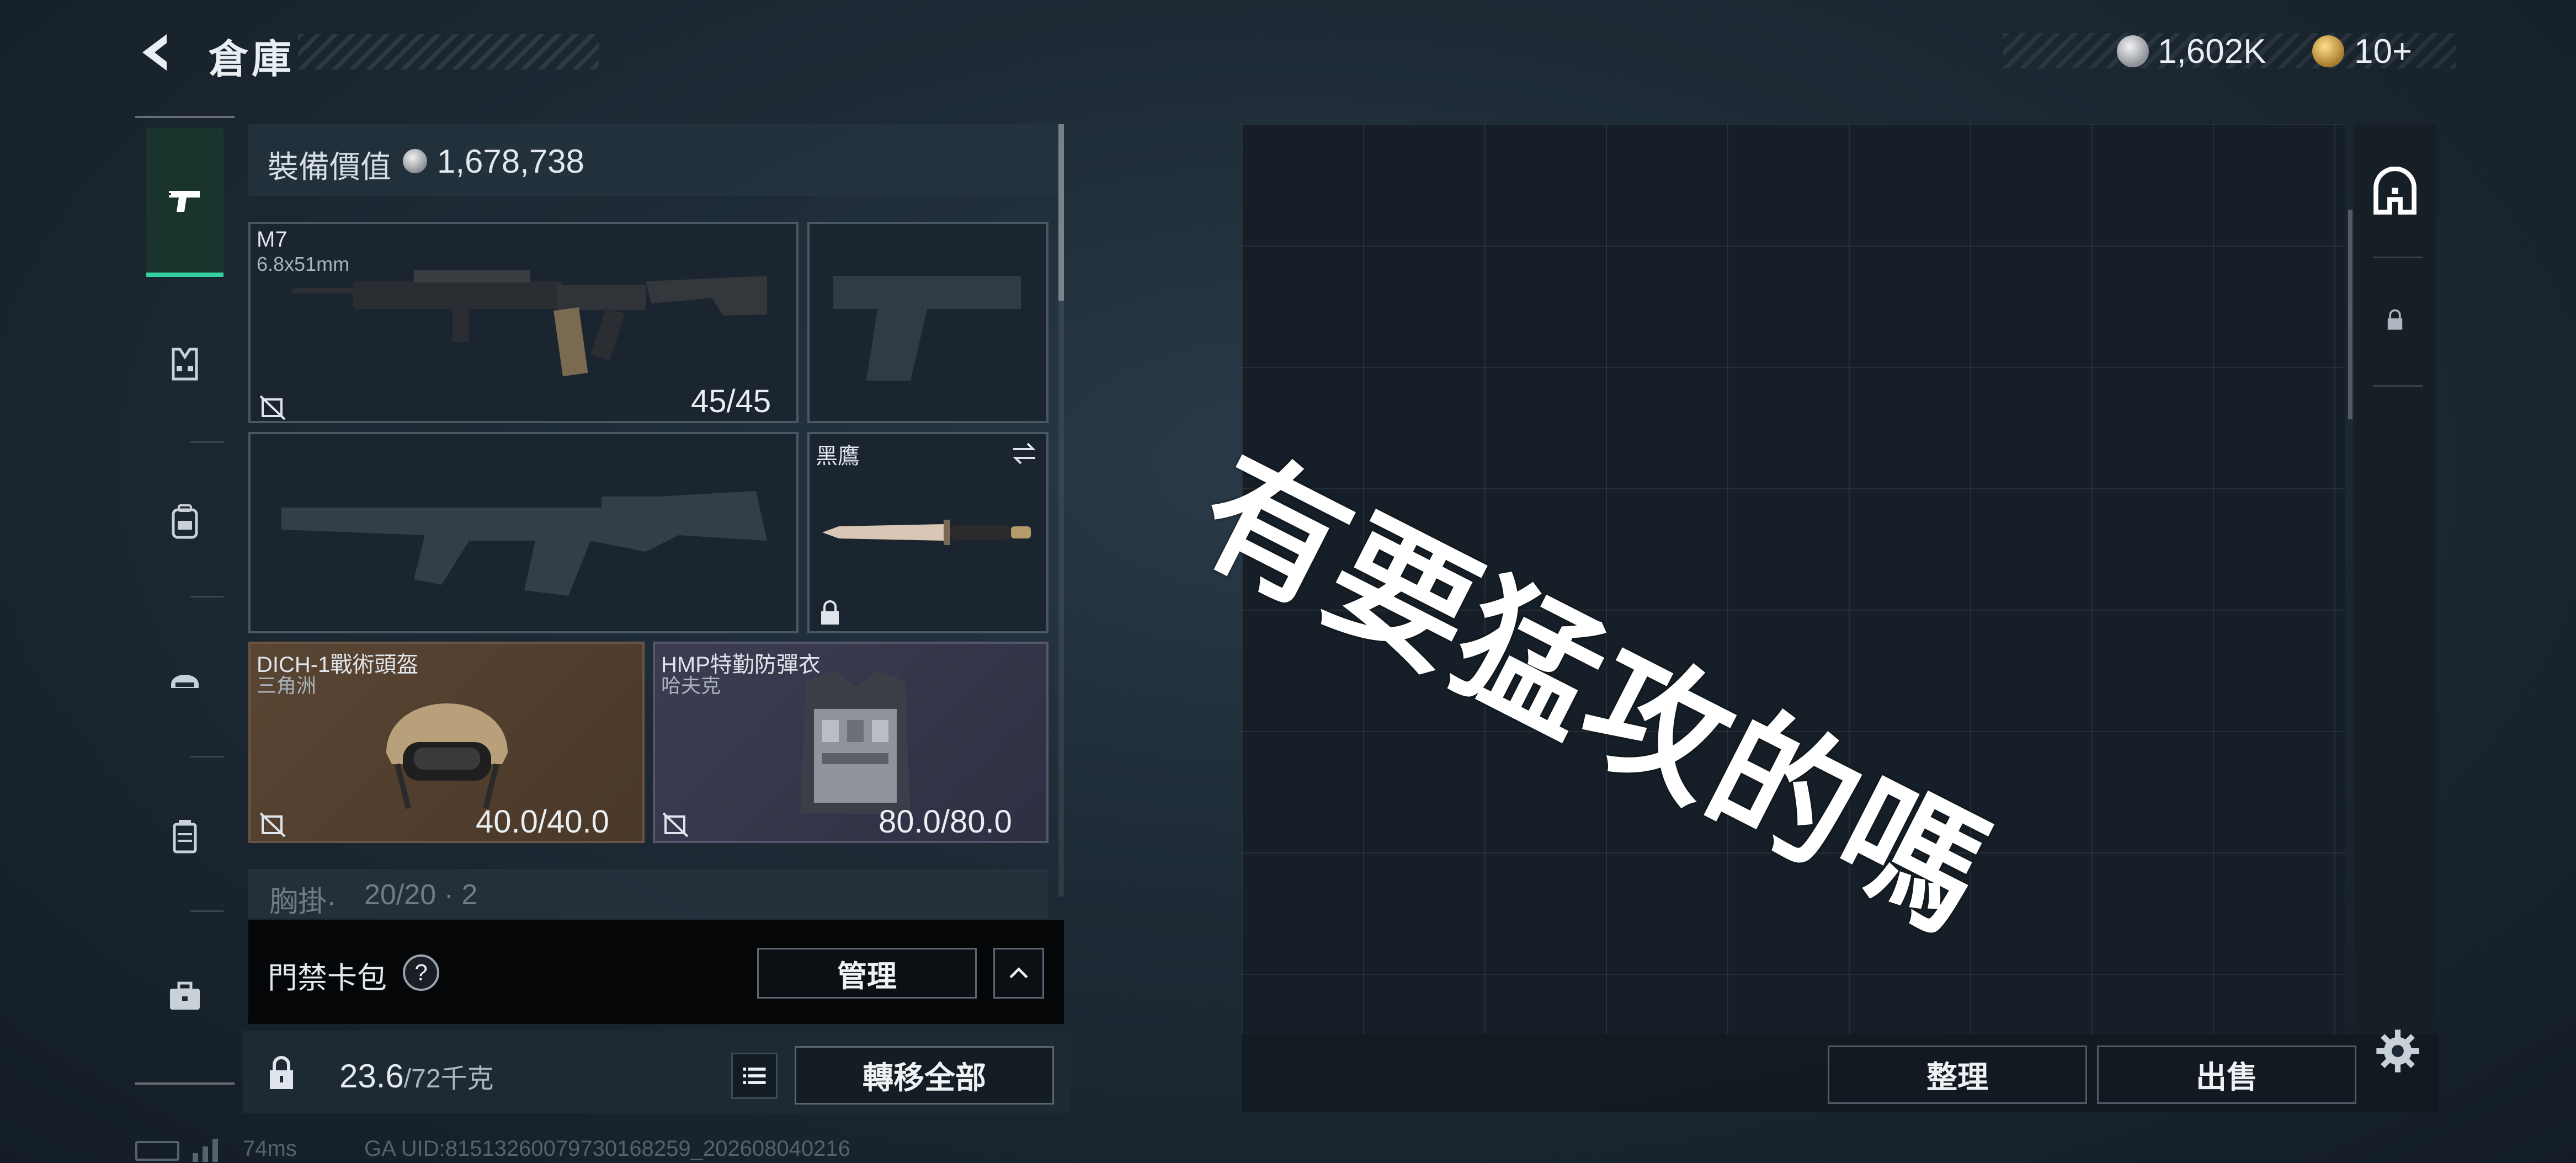  I want to click on lock-button, so click(281, 1073).